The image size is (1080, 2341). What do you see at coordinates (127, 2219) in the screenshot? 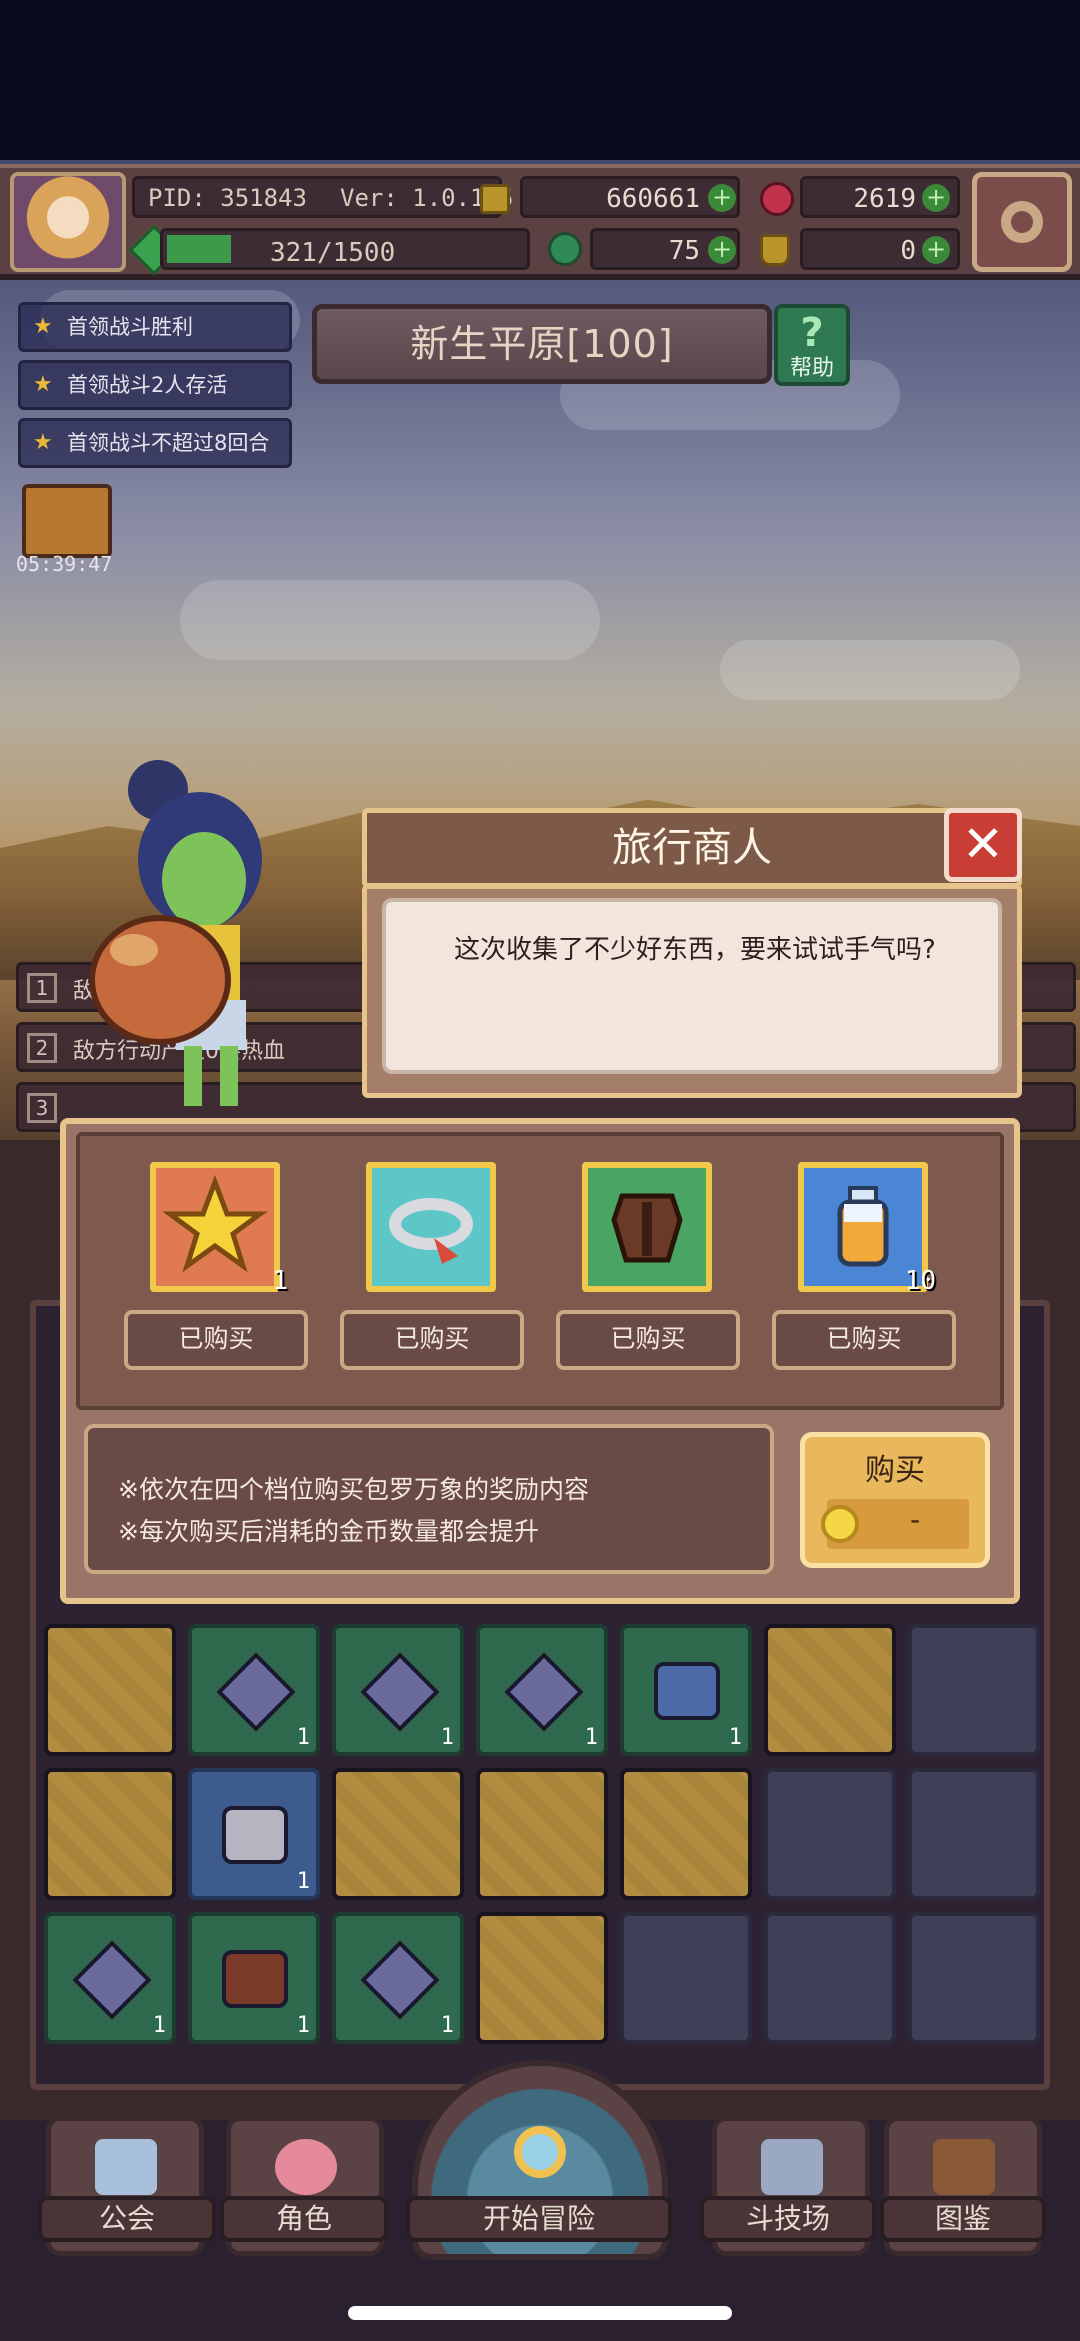
I see `nav-guild-label: 公会` at bounding box center [127, 2219].